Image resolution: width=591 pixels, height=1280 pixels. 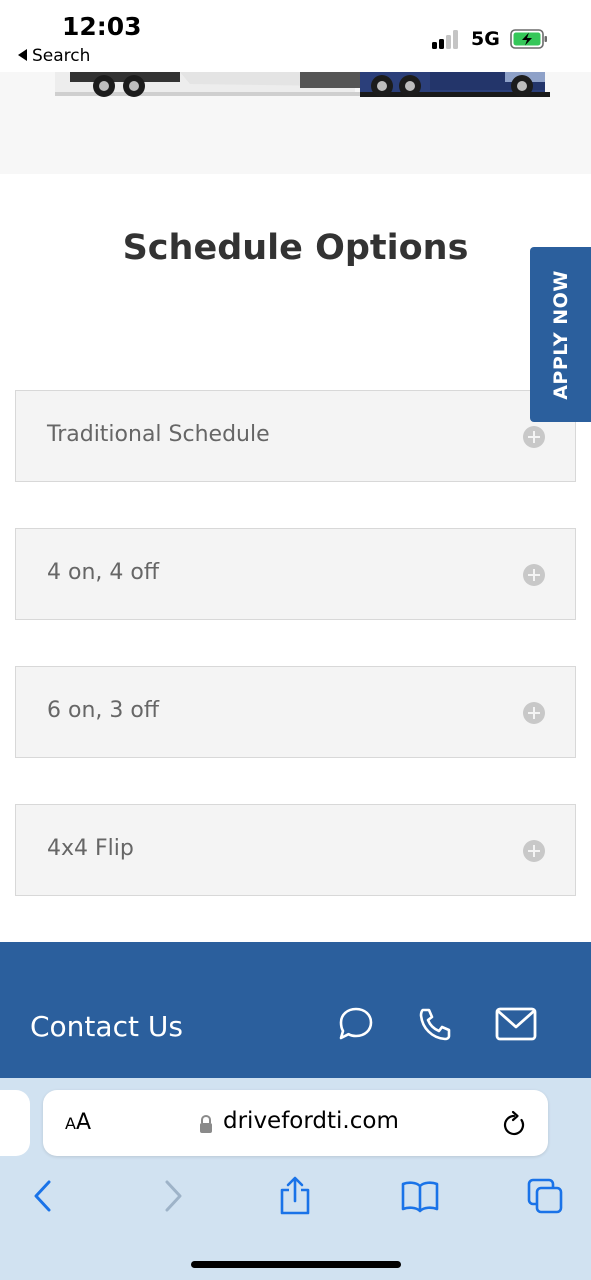 I want to click on apply-now-label: APPLY NOW, so click(x=560, y=334).